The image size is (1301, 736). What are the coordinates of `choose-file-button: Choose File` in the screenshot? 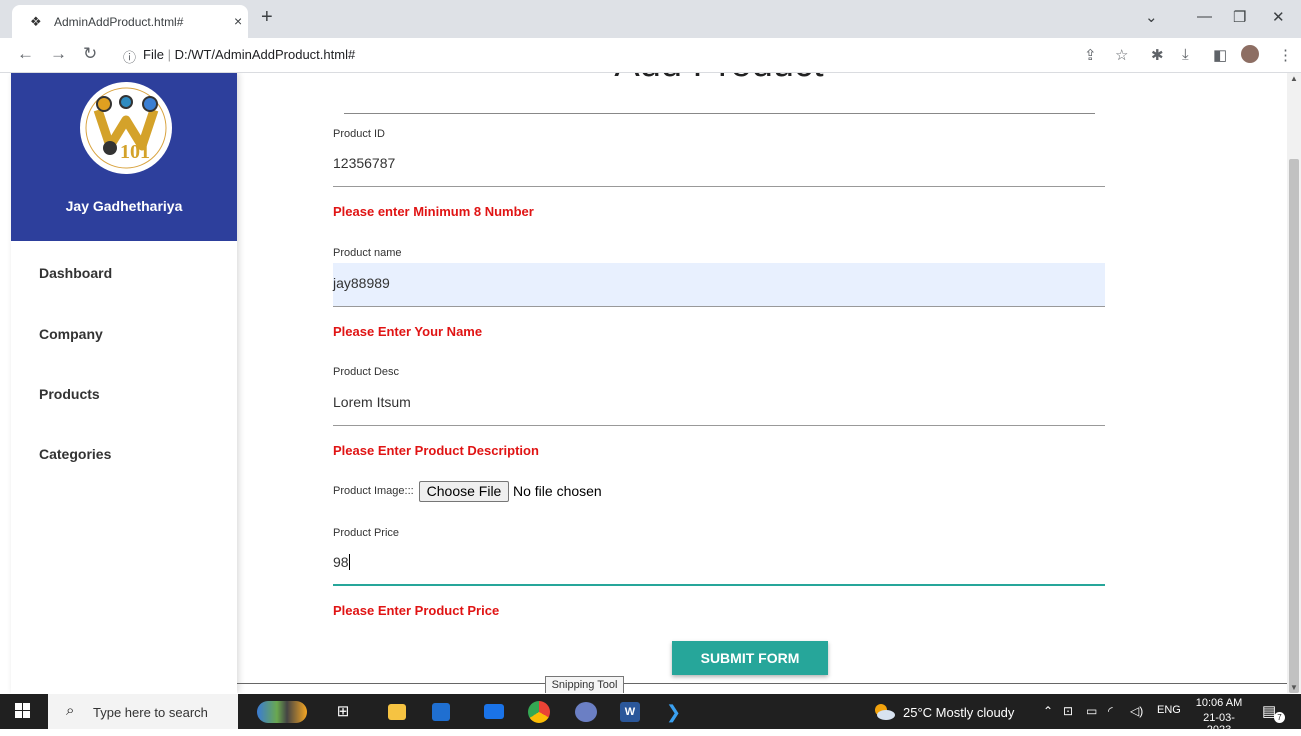 It's located at (464, 491).